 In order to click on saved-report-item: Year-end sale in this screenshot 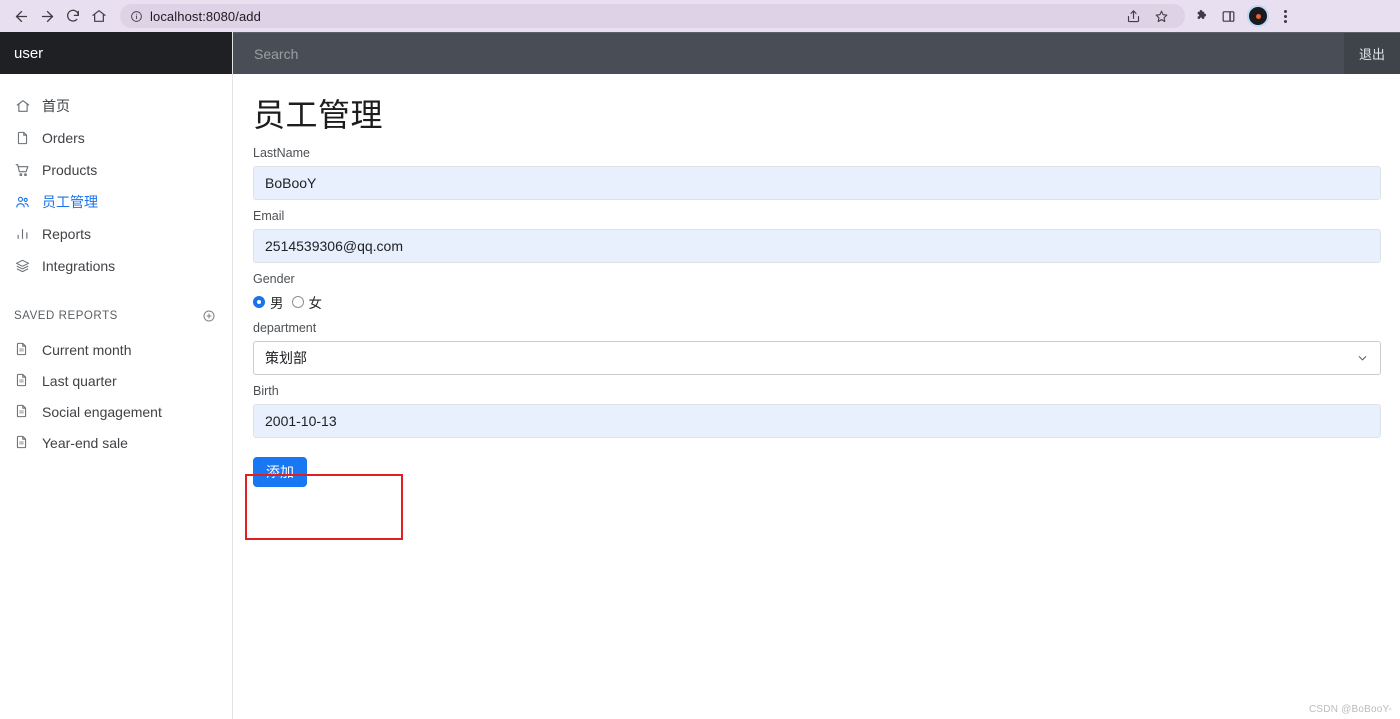, I will do `click(116, 442)`.